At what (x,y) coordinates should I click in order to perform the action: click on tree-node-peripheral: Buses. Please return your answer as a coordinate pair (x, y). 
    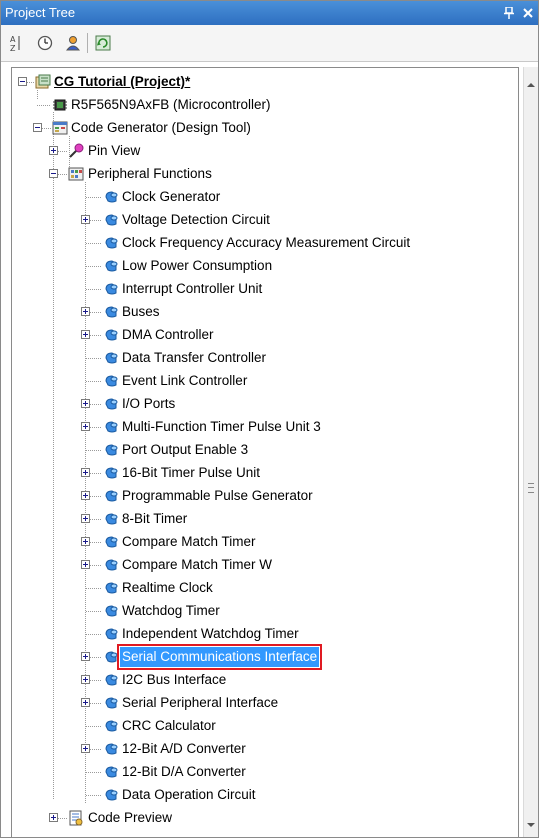
    Looking at the image, I should click on (262, 312).